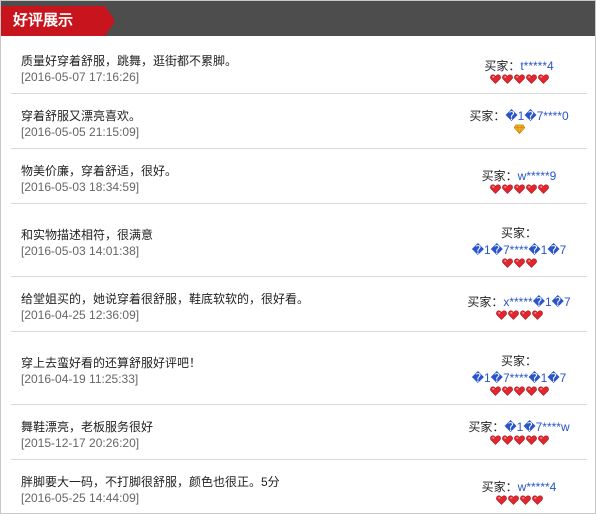  Describe the element at coordinates (80, 315) in the screenshot. I see `review-timestamp: [2016-04-25 12:36:09]` at that location.